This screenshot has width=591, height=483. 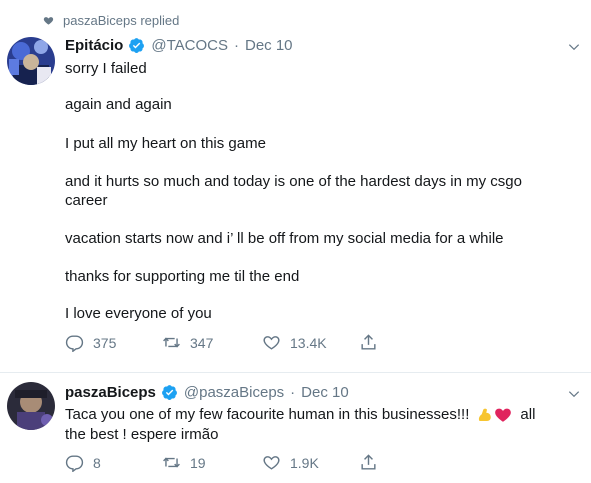 I want to click on like-count: 1.9K, so click(x=304, y=462).